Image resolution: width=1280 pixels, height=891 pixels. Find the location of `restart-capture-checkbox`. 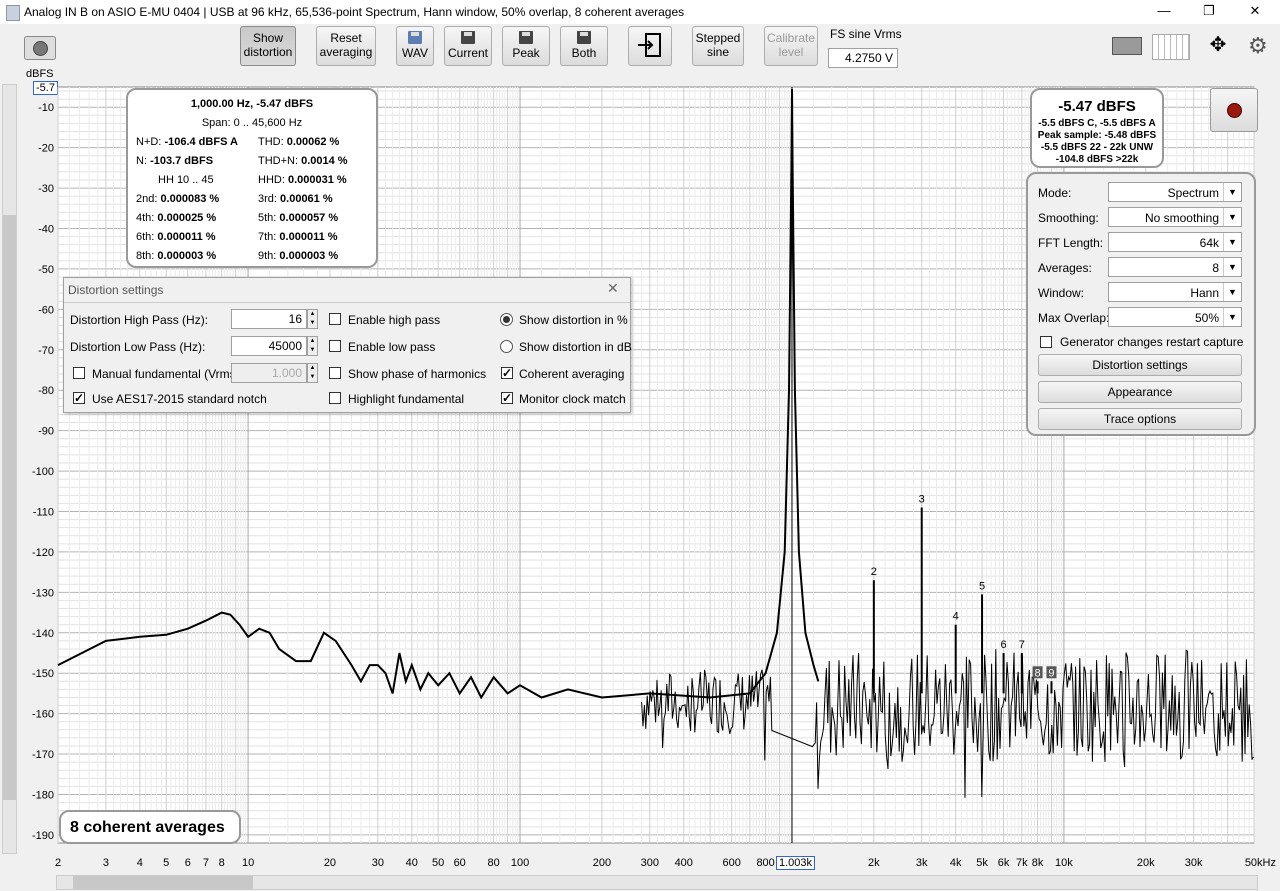

restart-capture-checkbox is located at coordinates (1046, 342).